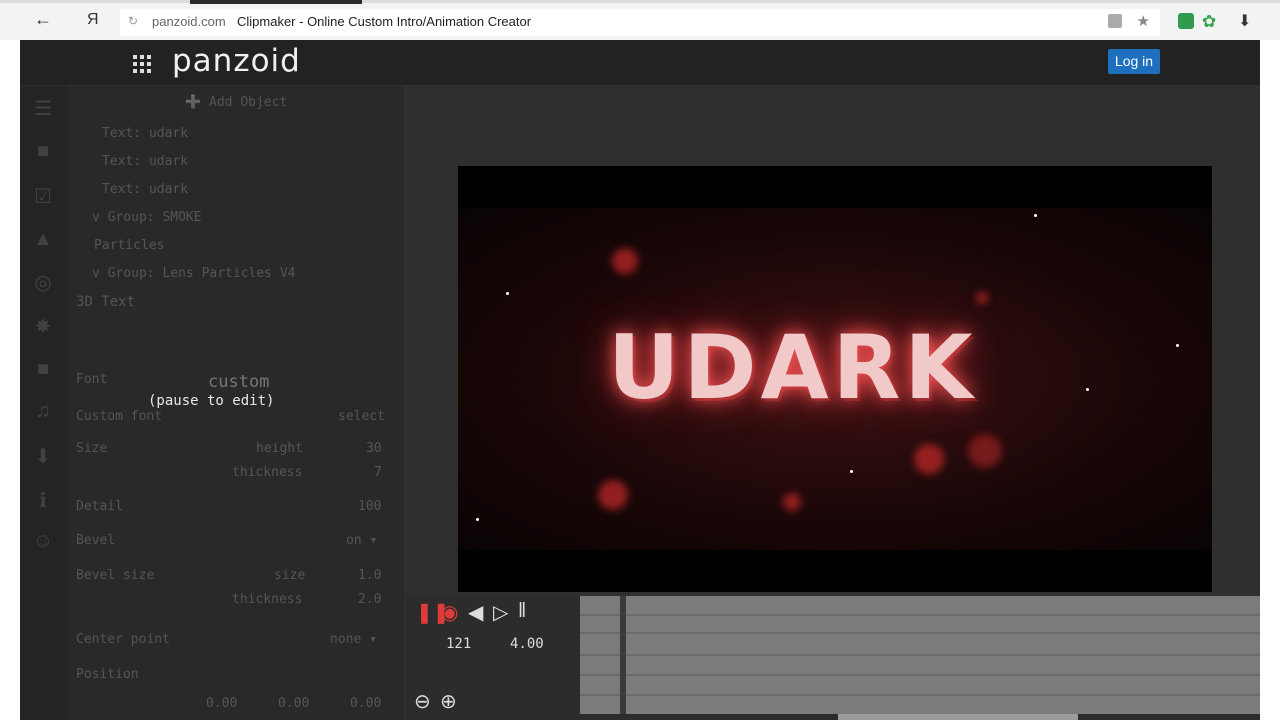 This screenshot has width=1280, height=720. Describe the element at coordinates (238, 382) in the screenshot. I see `font-value: custom` at that location.